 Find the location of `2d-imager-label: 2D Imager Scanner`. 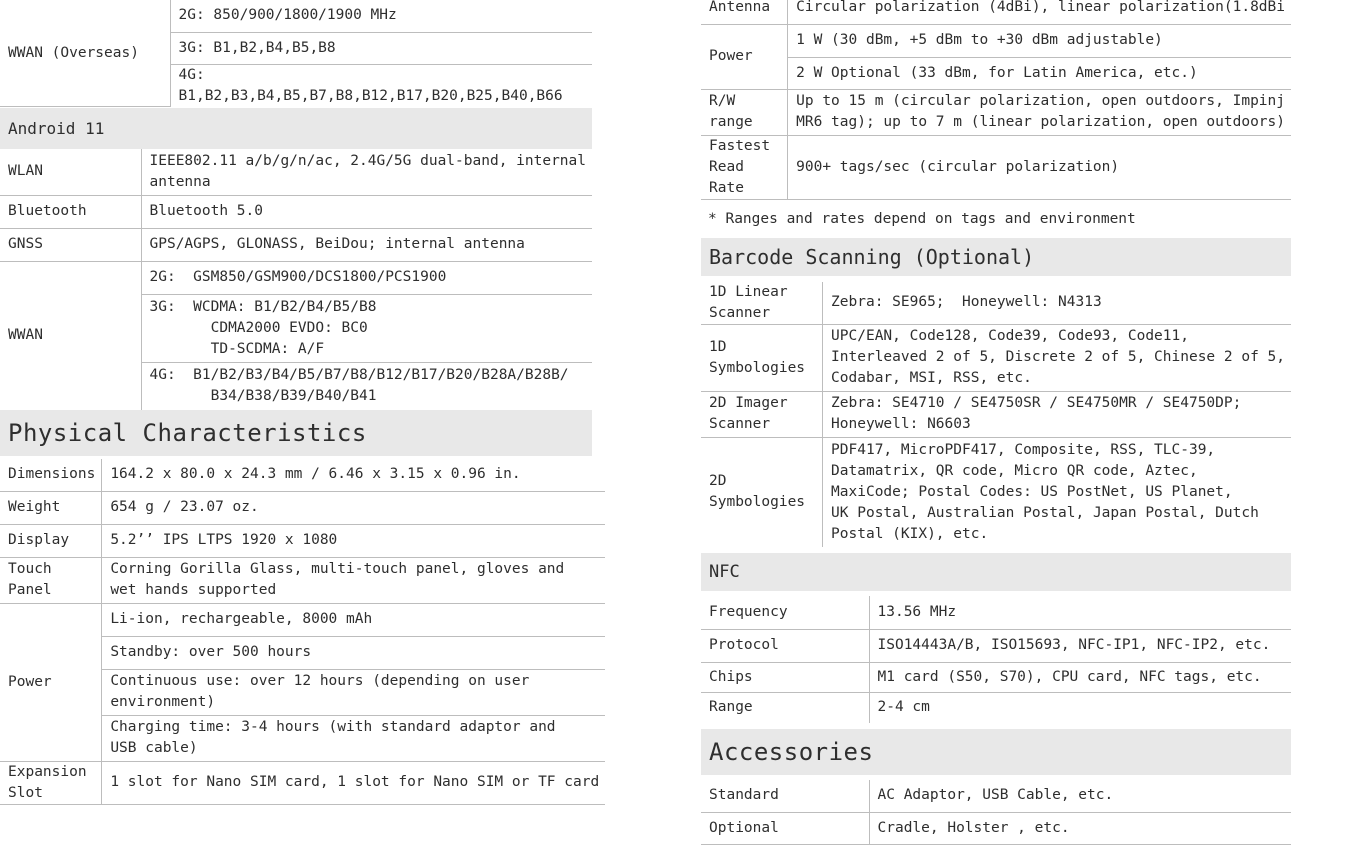

2d-imager-label: 2D Imager Scanner is located at coordinates (762, 414).